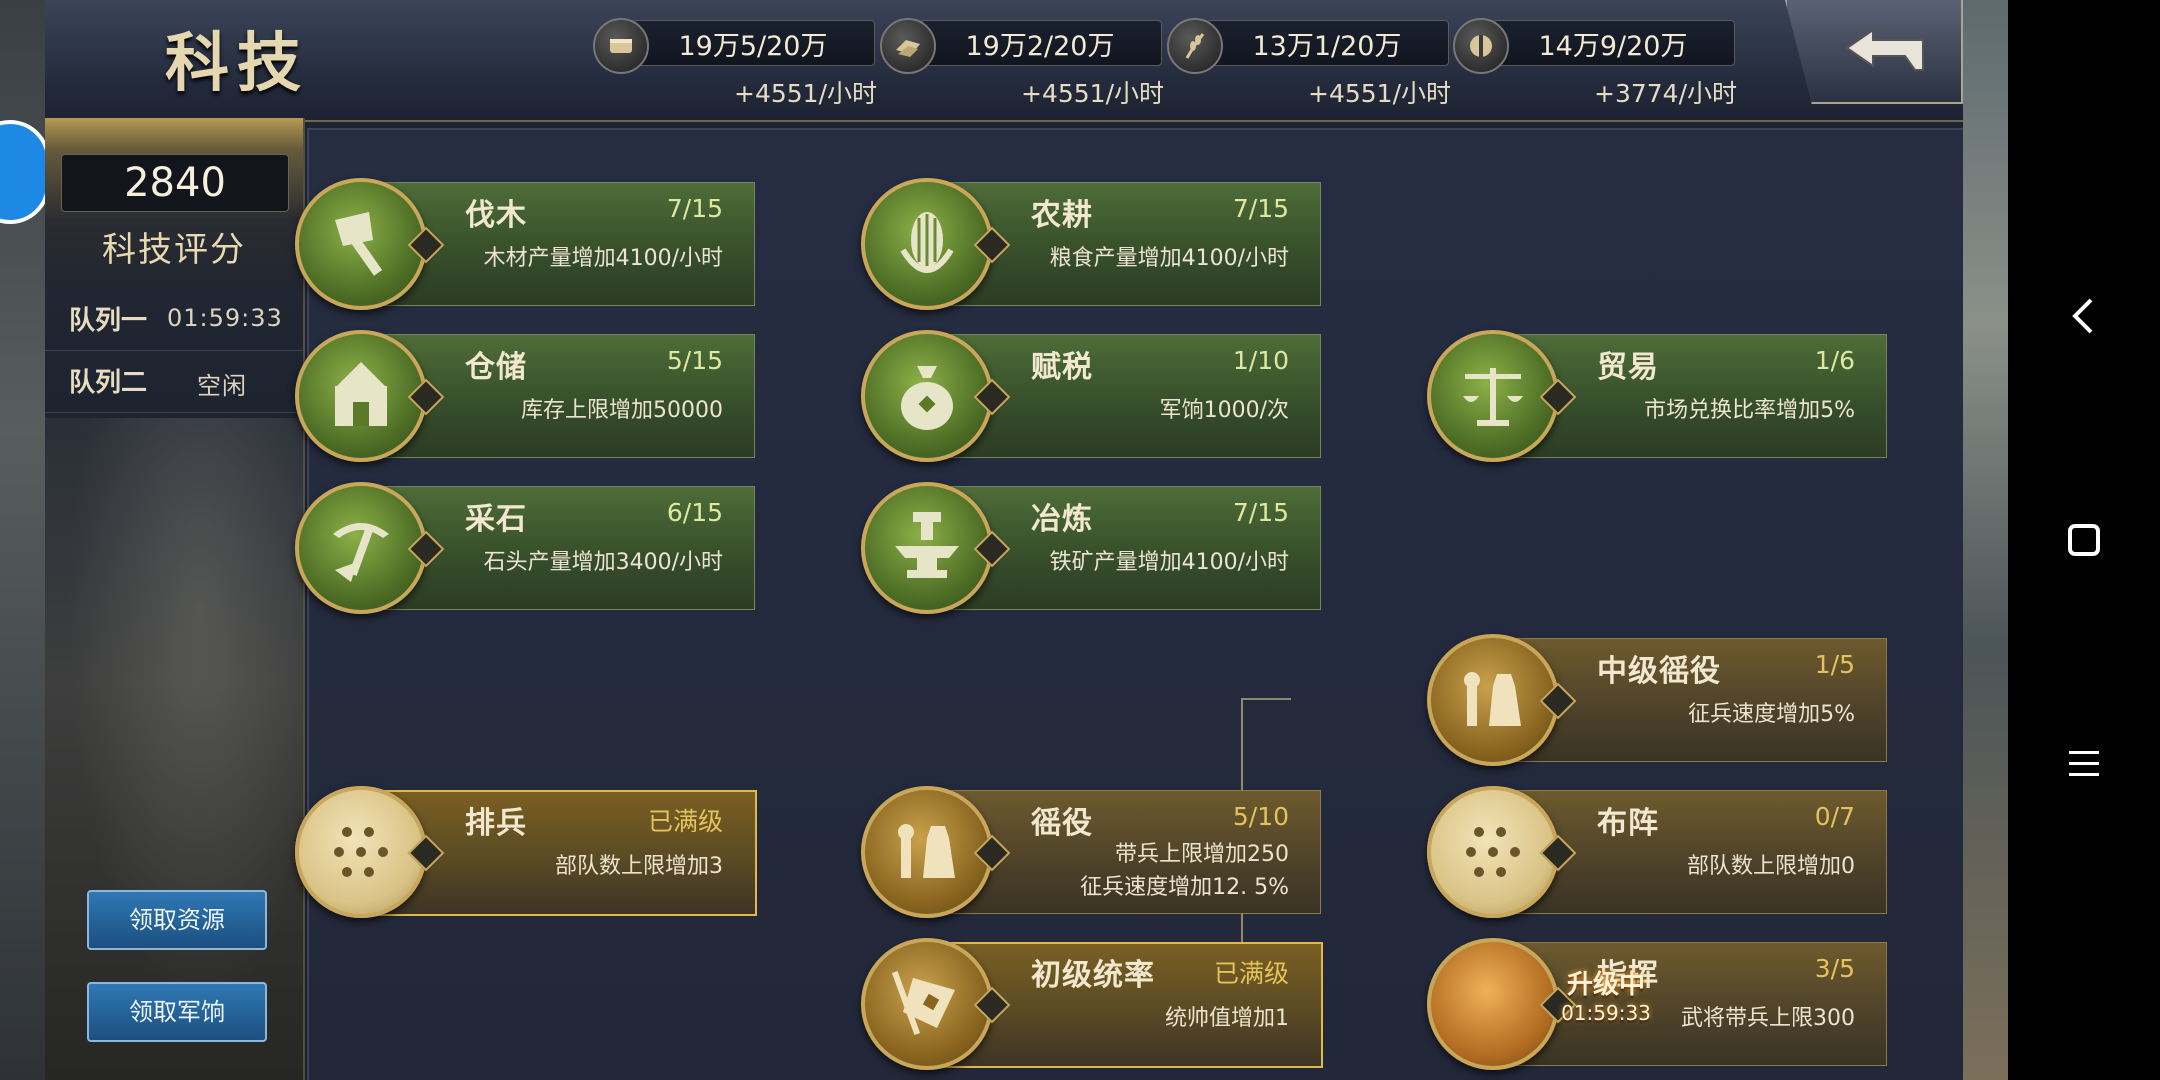 This screenshot has width=2160, height=1080. I want to click on resource-stone: 19万2/20万 +4551/小时, so click(1023, 68).